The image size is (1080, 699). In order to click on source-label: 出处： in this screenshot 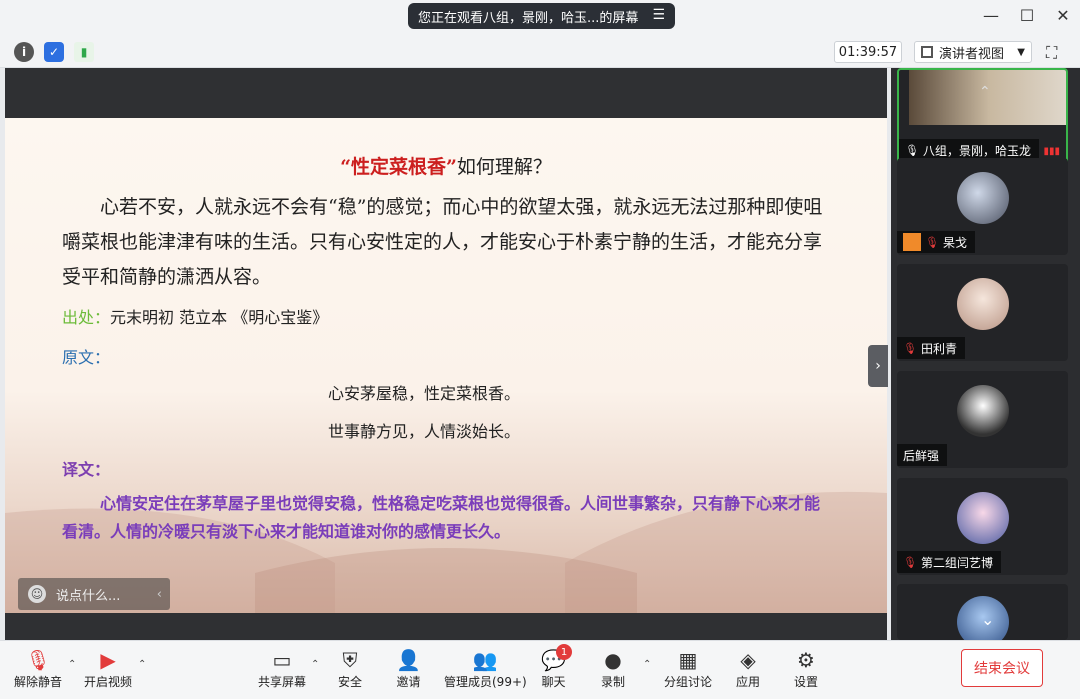, I will do `click(86, 317)`.